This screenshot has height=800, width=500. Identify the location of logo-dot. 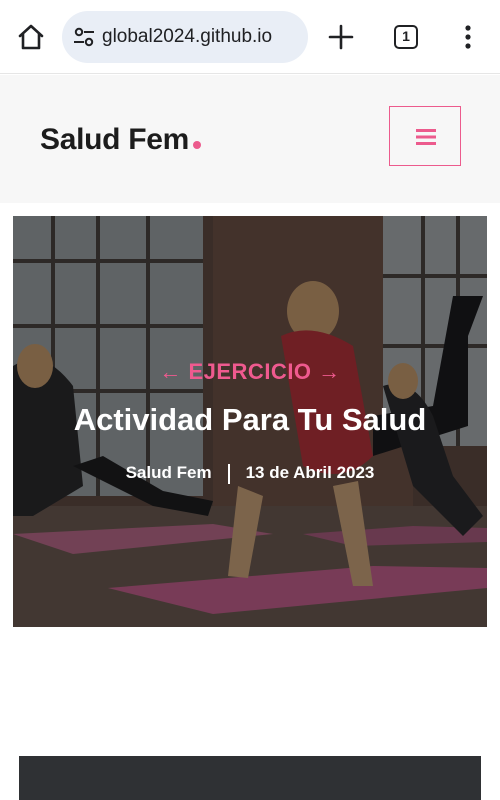
(197, 145).